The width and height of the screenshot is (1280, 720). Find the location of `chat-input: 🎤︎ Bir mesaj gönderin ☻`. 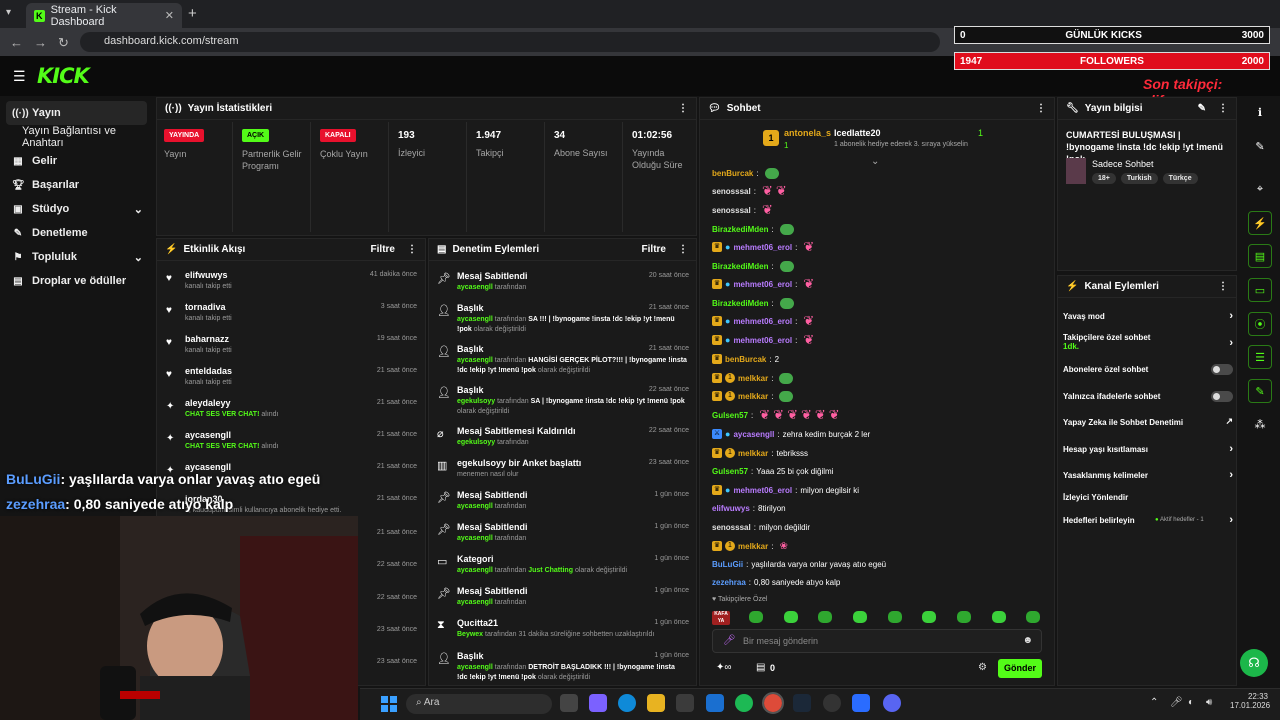

chat-input: 🎤︎ Bir mesaj gönderin ☻ is located at coordinates (877, 641).